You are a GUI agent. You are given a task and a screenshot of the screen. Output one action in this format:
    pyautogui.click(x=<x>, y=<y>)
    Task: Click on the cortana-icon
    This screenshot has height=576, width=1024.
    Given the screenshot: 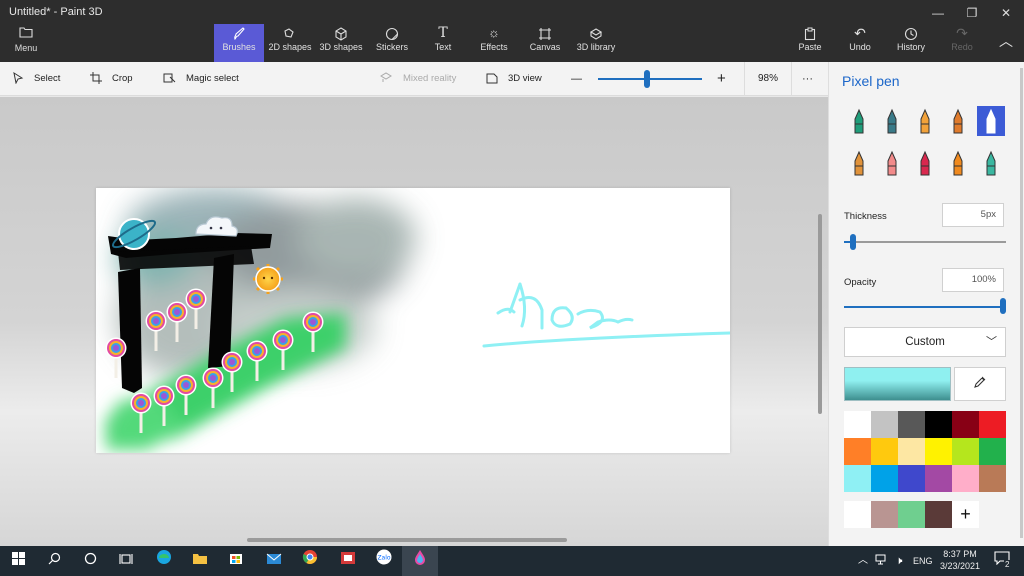 What is the action you would take?
    pyautogui.click(x=90, y=561)
    